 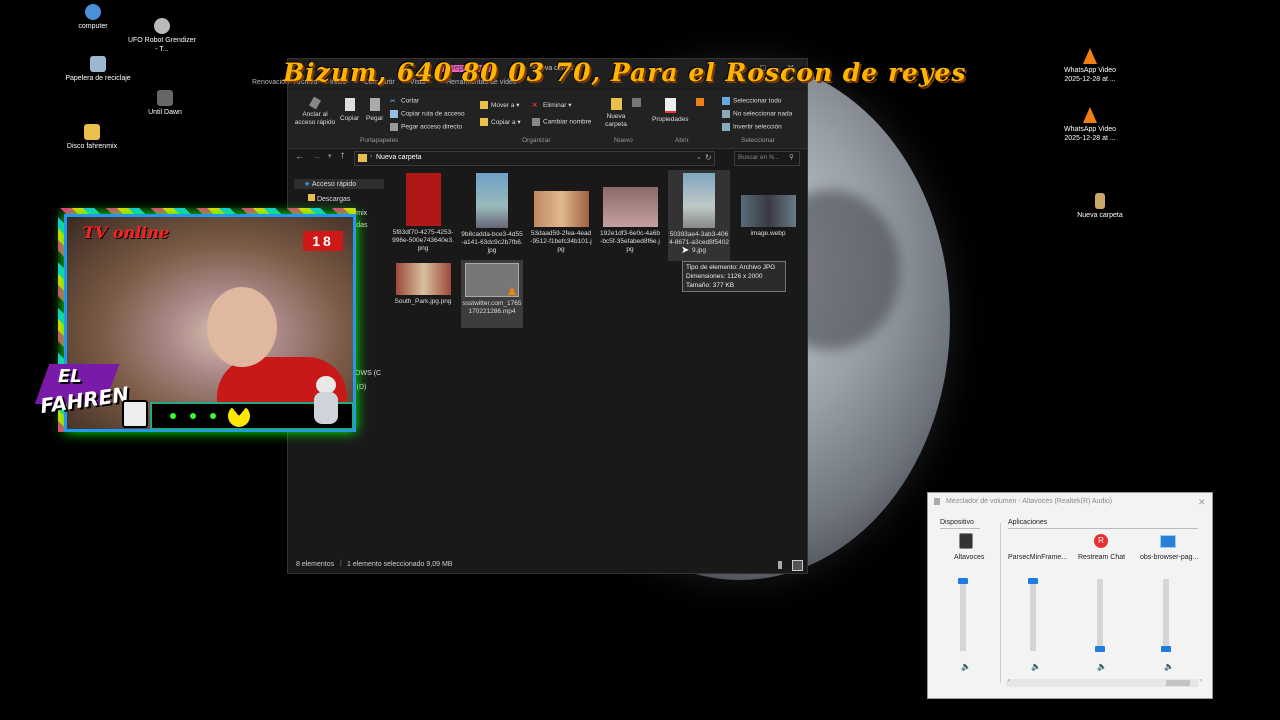 What do you see at coordinates (500, 122) in the screenshot?
I see `copy-to-button: Copiar a ▾` at bounding box center [500, 122].